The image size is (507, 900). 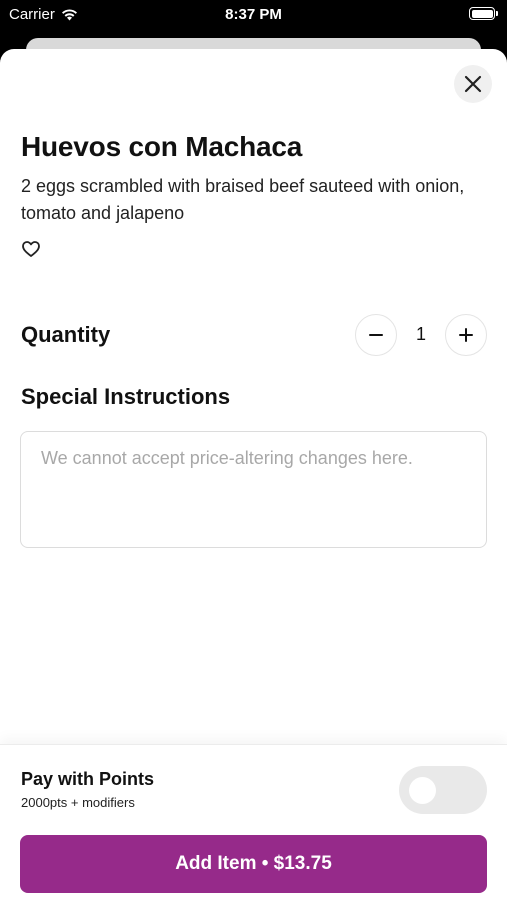 What do you see at coordinates (78, 802) in the screenshot?
I see `points-cost-label: 2000pts + modifiers` at bounding box center [78, 802].